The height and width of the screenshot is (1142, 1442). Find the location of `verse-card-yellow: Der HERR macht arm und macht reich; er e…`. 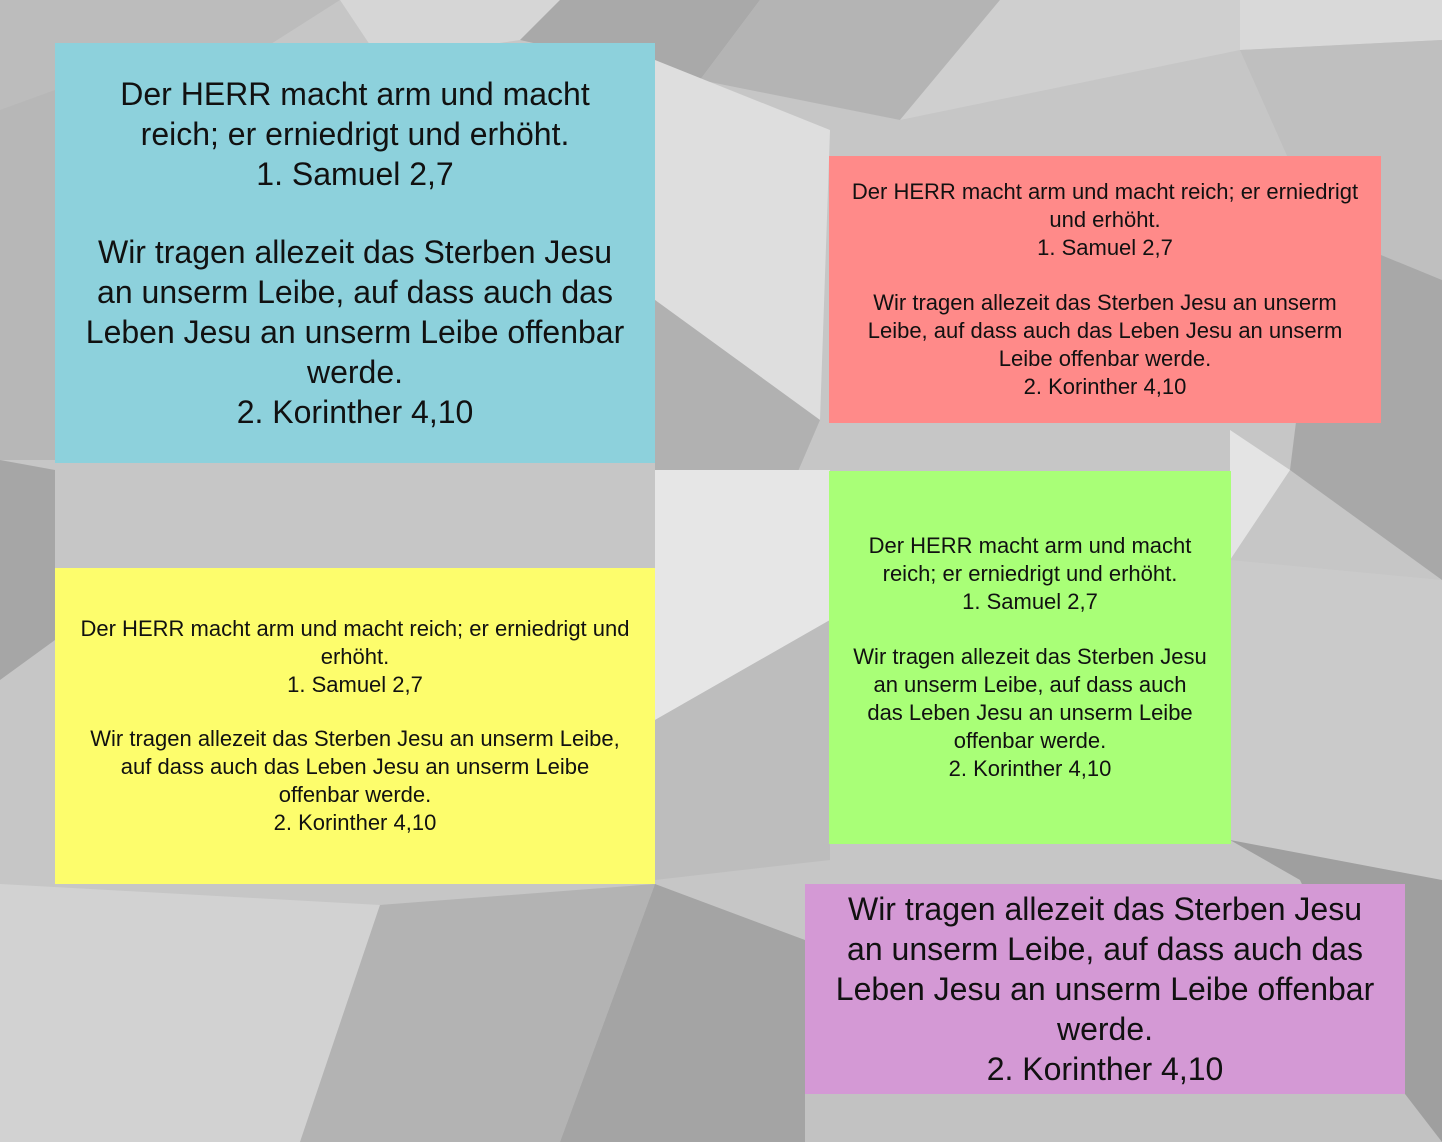

verse-card-yellow: Der HERR macht arm und macht reich; er e… is located at coordinates (355, 726).